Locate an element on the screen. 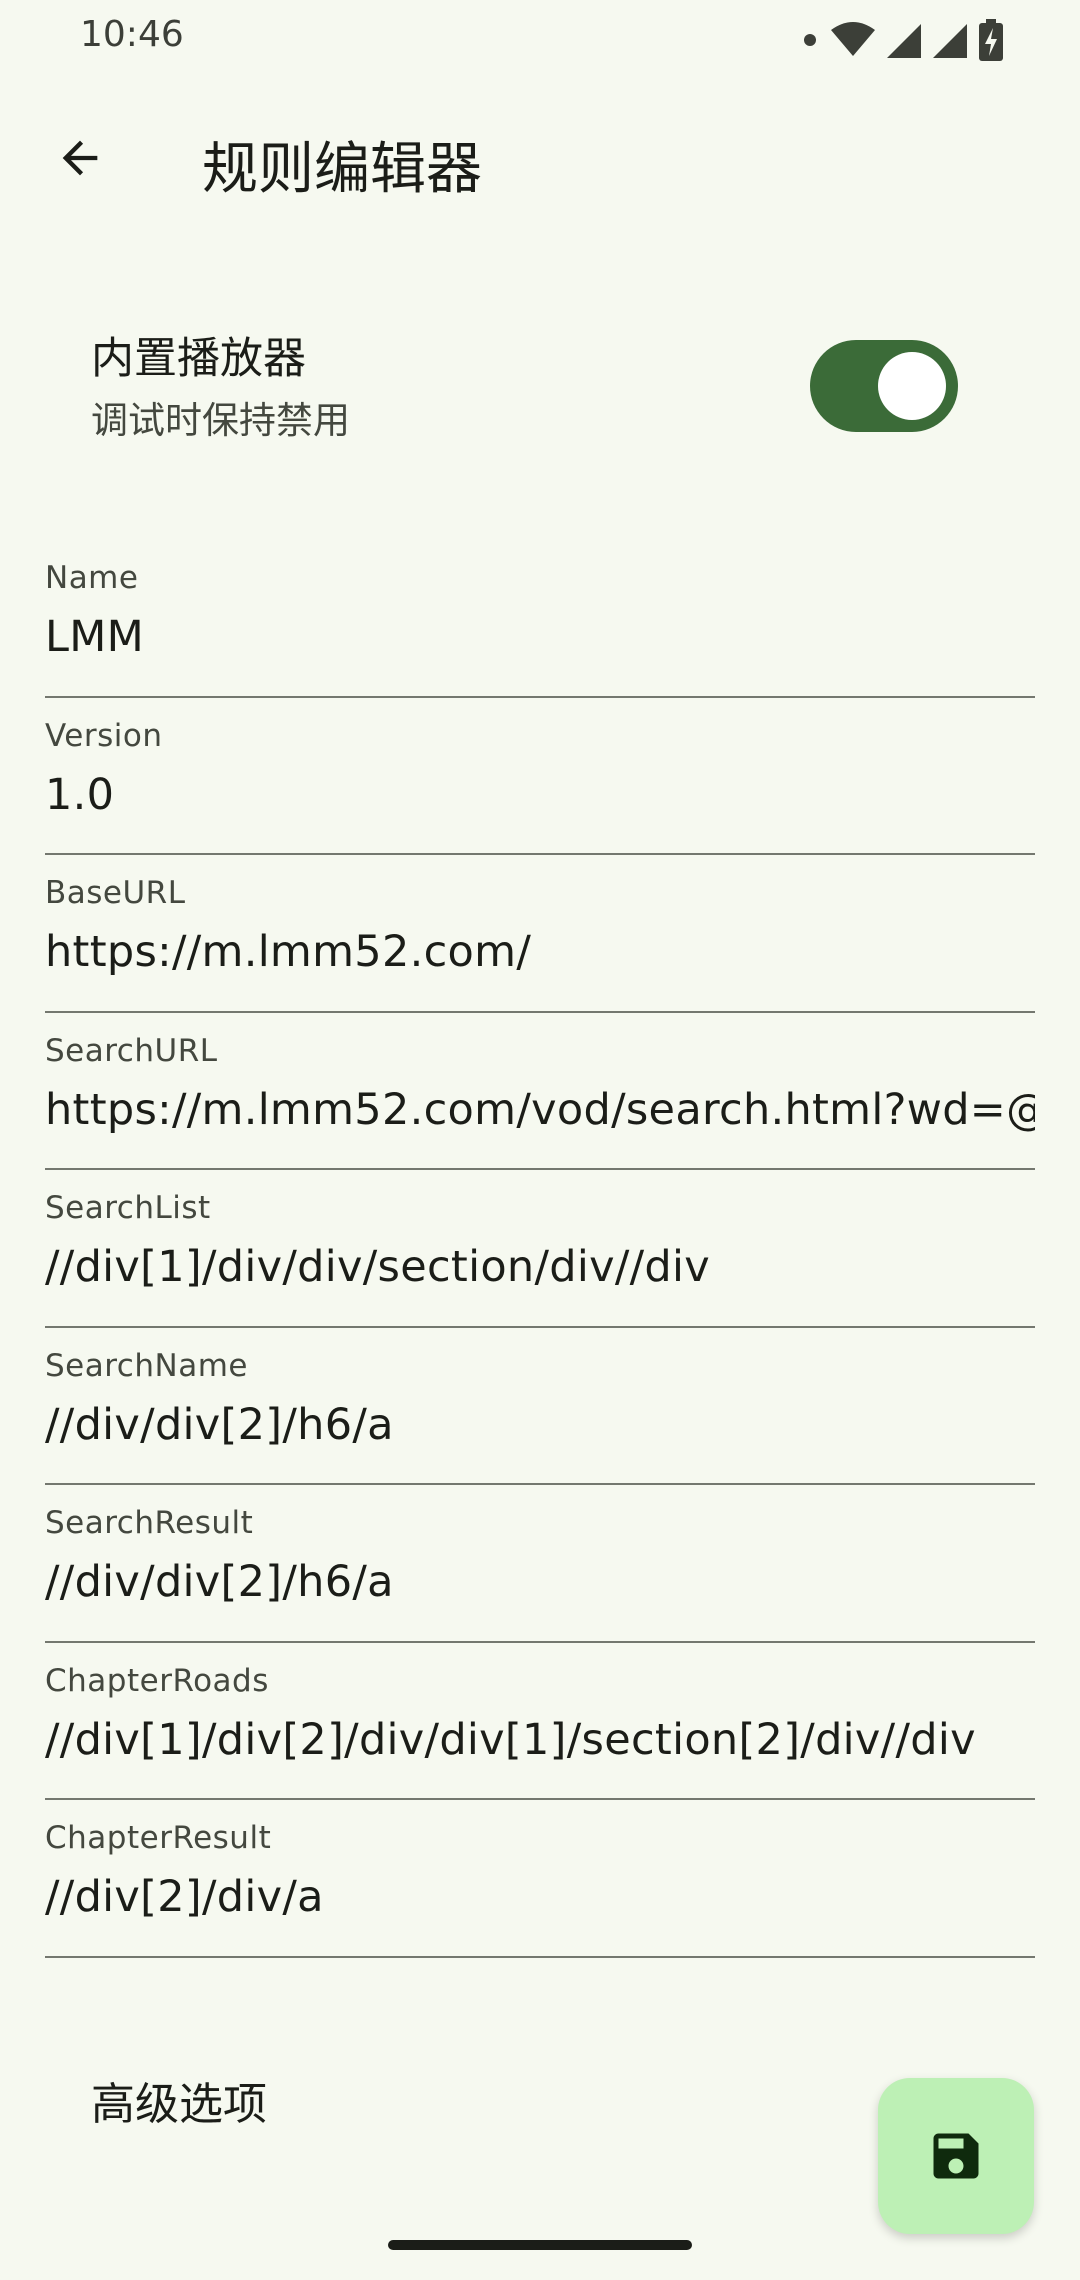  base-url-field: BaseURL https://m.lmm52.com/ is located at coordinates (540, 934).